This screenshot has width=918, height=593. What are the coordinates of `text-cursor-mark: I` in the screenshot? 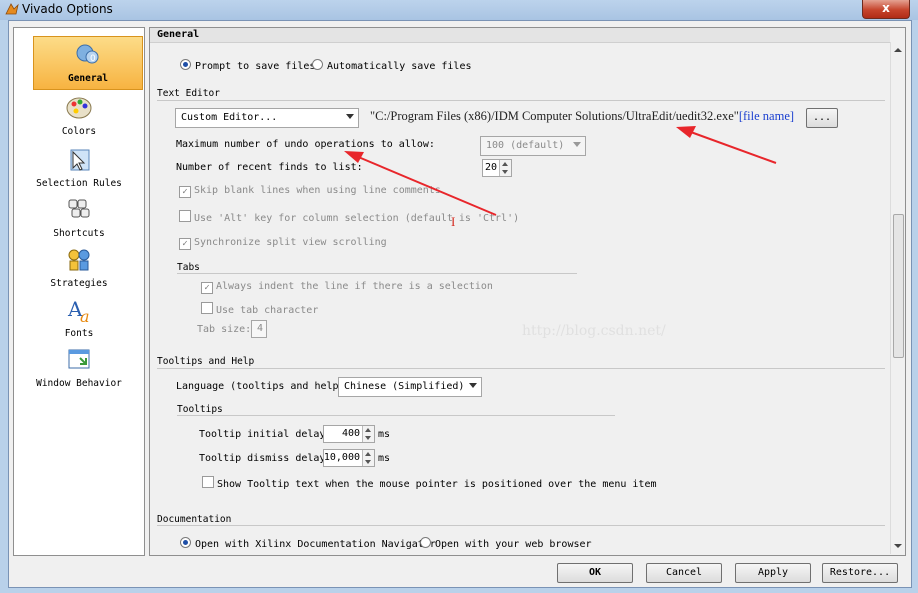 It's located at (453, 221).